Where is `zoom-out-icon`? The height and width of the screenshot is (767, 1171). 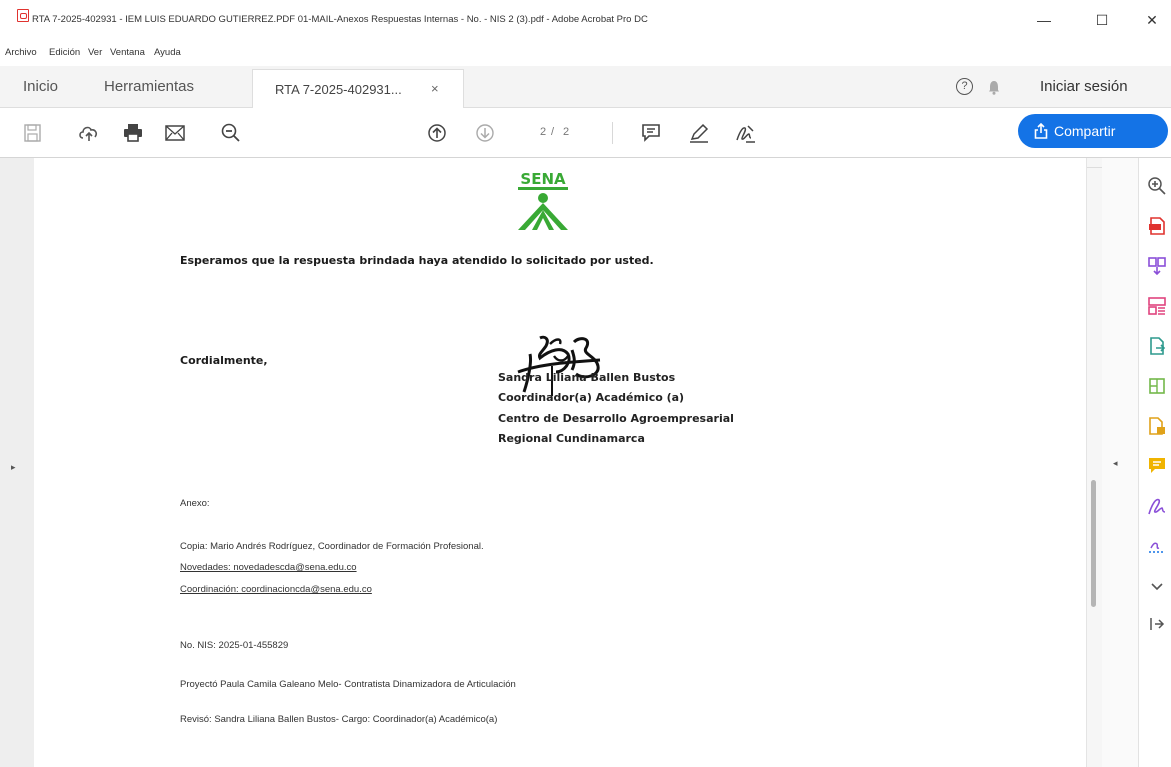 zoom-out-icon is located at coordinates (231, 133).